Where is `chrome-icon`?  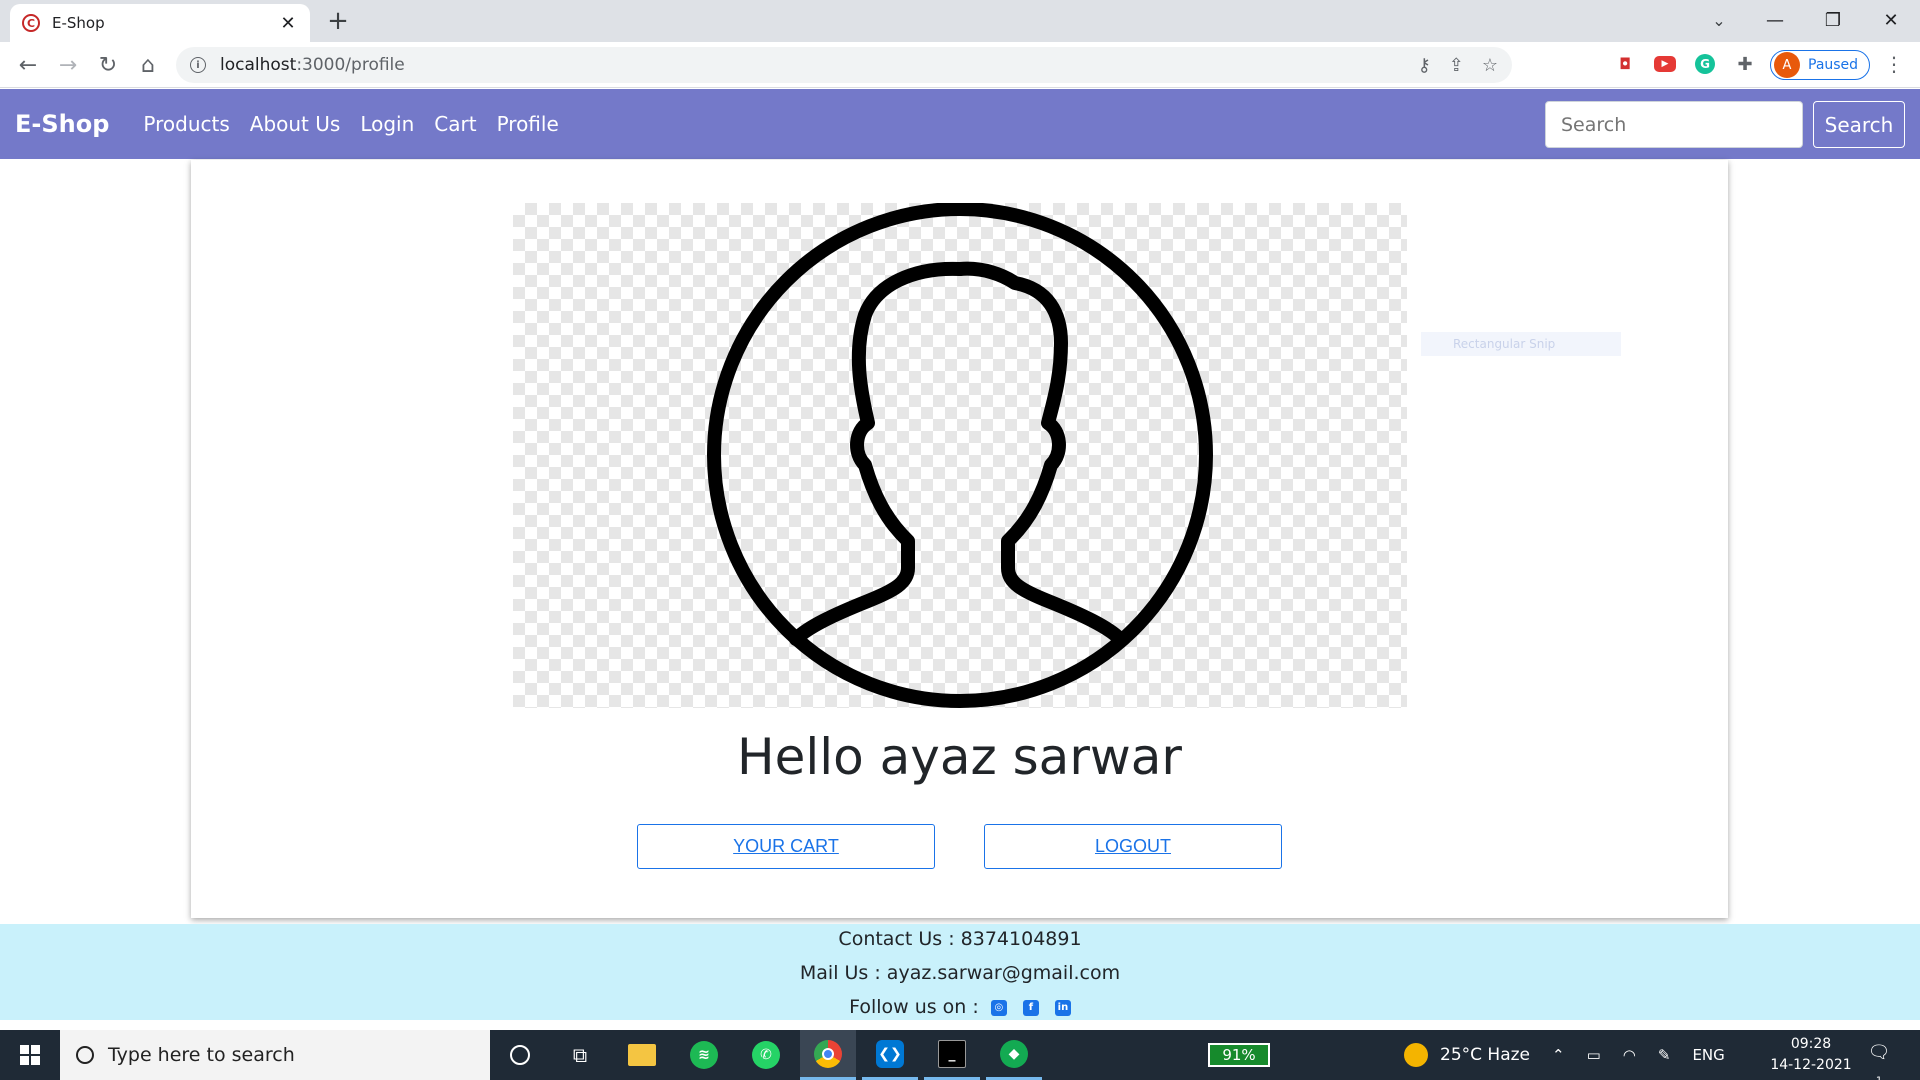 chrome-icon is located at coordinates (828, 1055).